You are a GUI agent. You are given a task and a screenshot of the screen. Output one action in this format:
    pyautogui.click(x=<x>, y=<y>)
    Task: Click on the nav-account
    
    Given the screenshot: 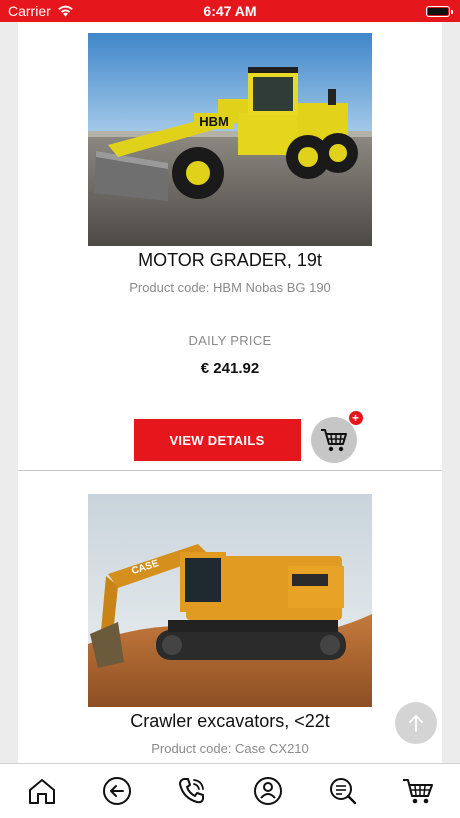 What is the action you would take?
    pyautogui.click(x=268, y=791)
    